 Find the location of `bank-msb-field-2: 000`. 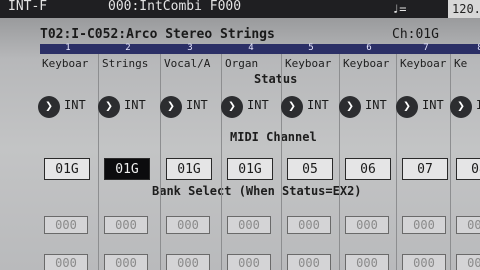

bank-msb-field-2: 000 is located at coordinates (126, 225).